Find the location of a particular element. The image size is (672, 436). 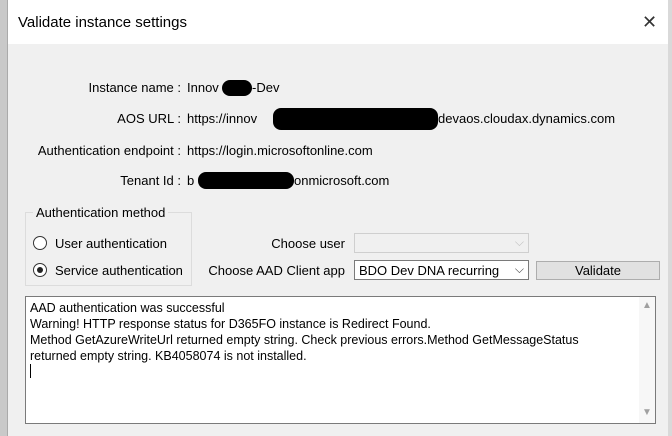

auth-endpoint-label: Authentication endpoint : is located at coordinates (109, 150).